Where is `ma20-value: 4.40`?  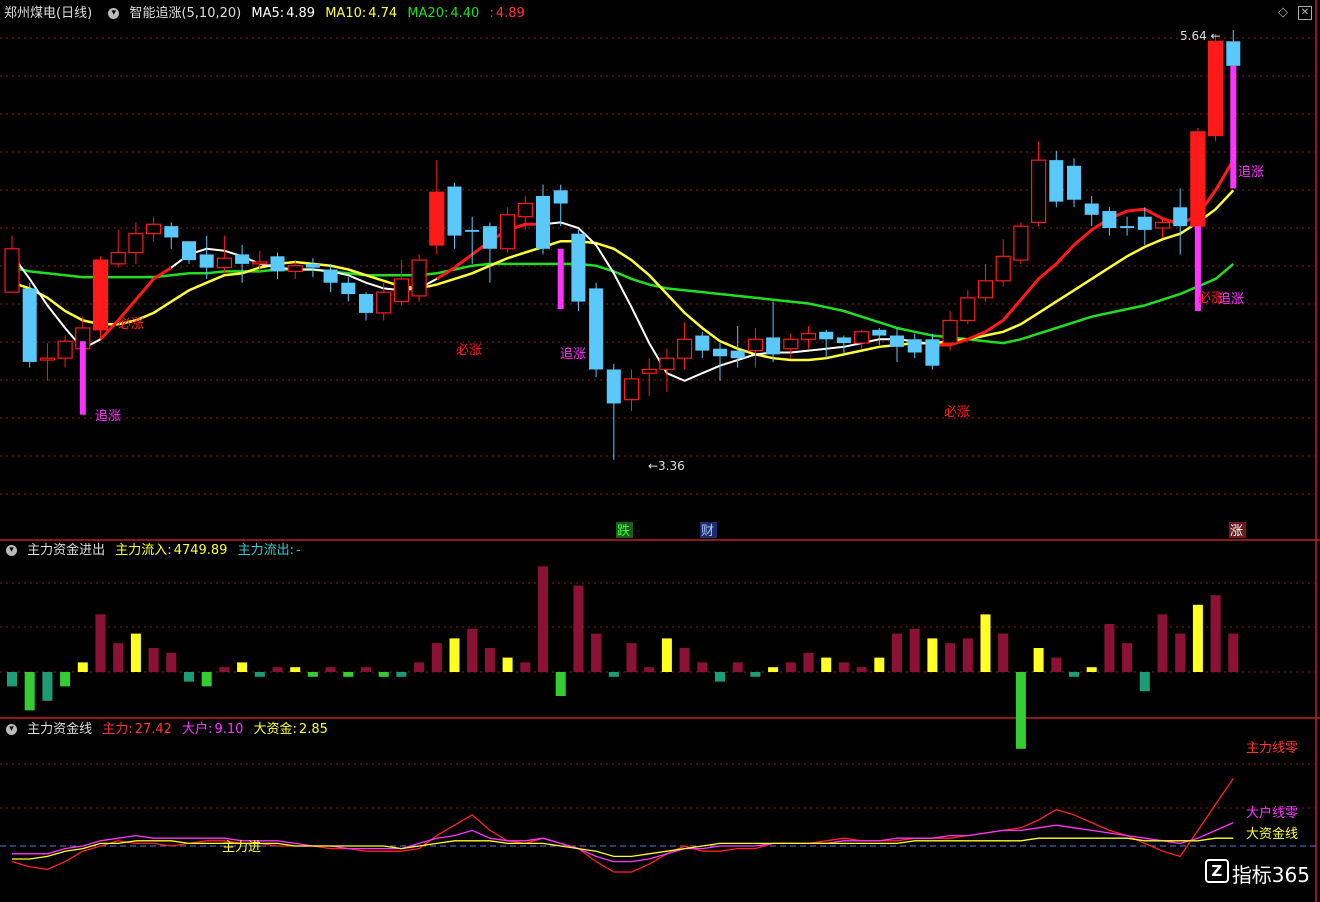 ma20-value: 4.40 is located at coordinates (465, 13).